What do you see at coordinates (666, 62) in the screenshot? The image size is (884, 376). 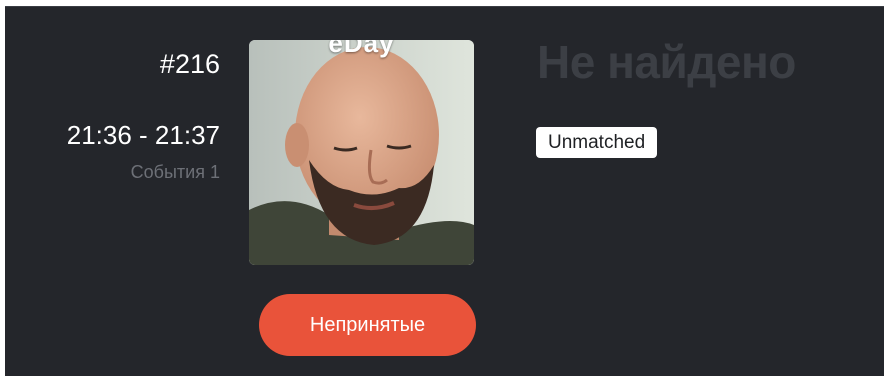 I see `match-status-title: Не найдено` at bounding box center [666, 62].